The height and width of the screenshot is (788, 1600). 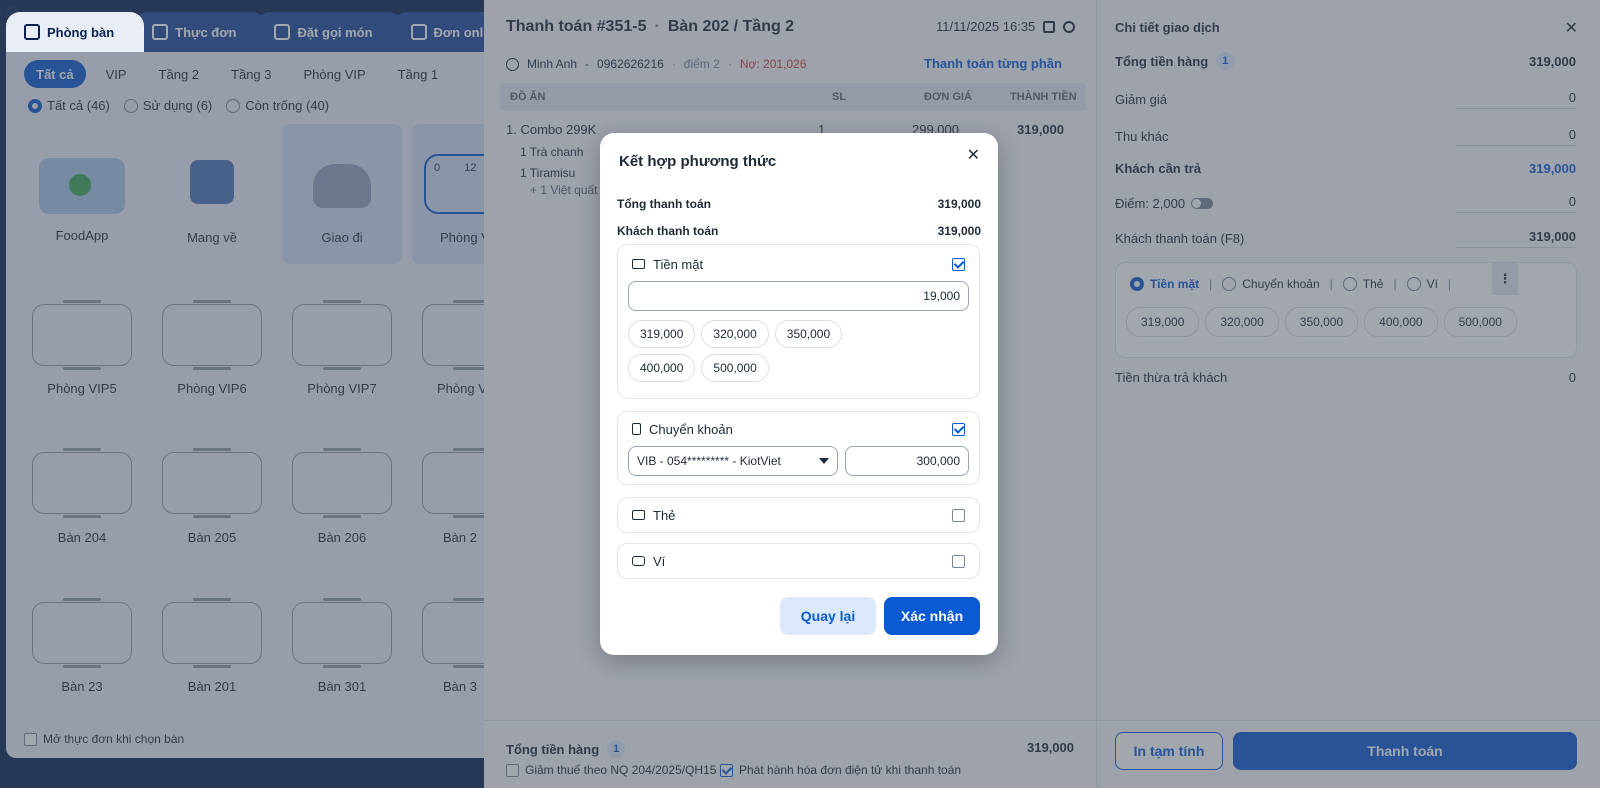 What do you see at coordinates (638, 515) in the screenshot?
I see `card-icon` at bounding box center [638, 515].